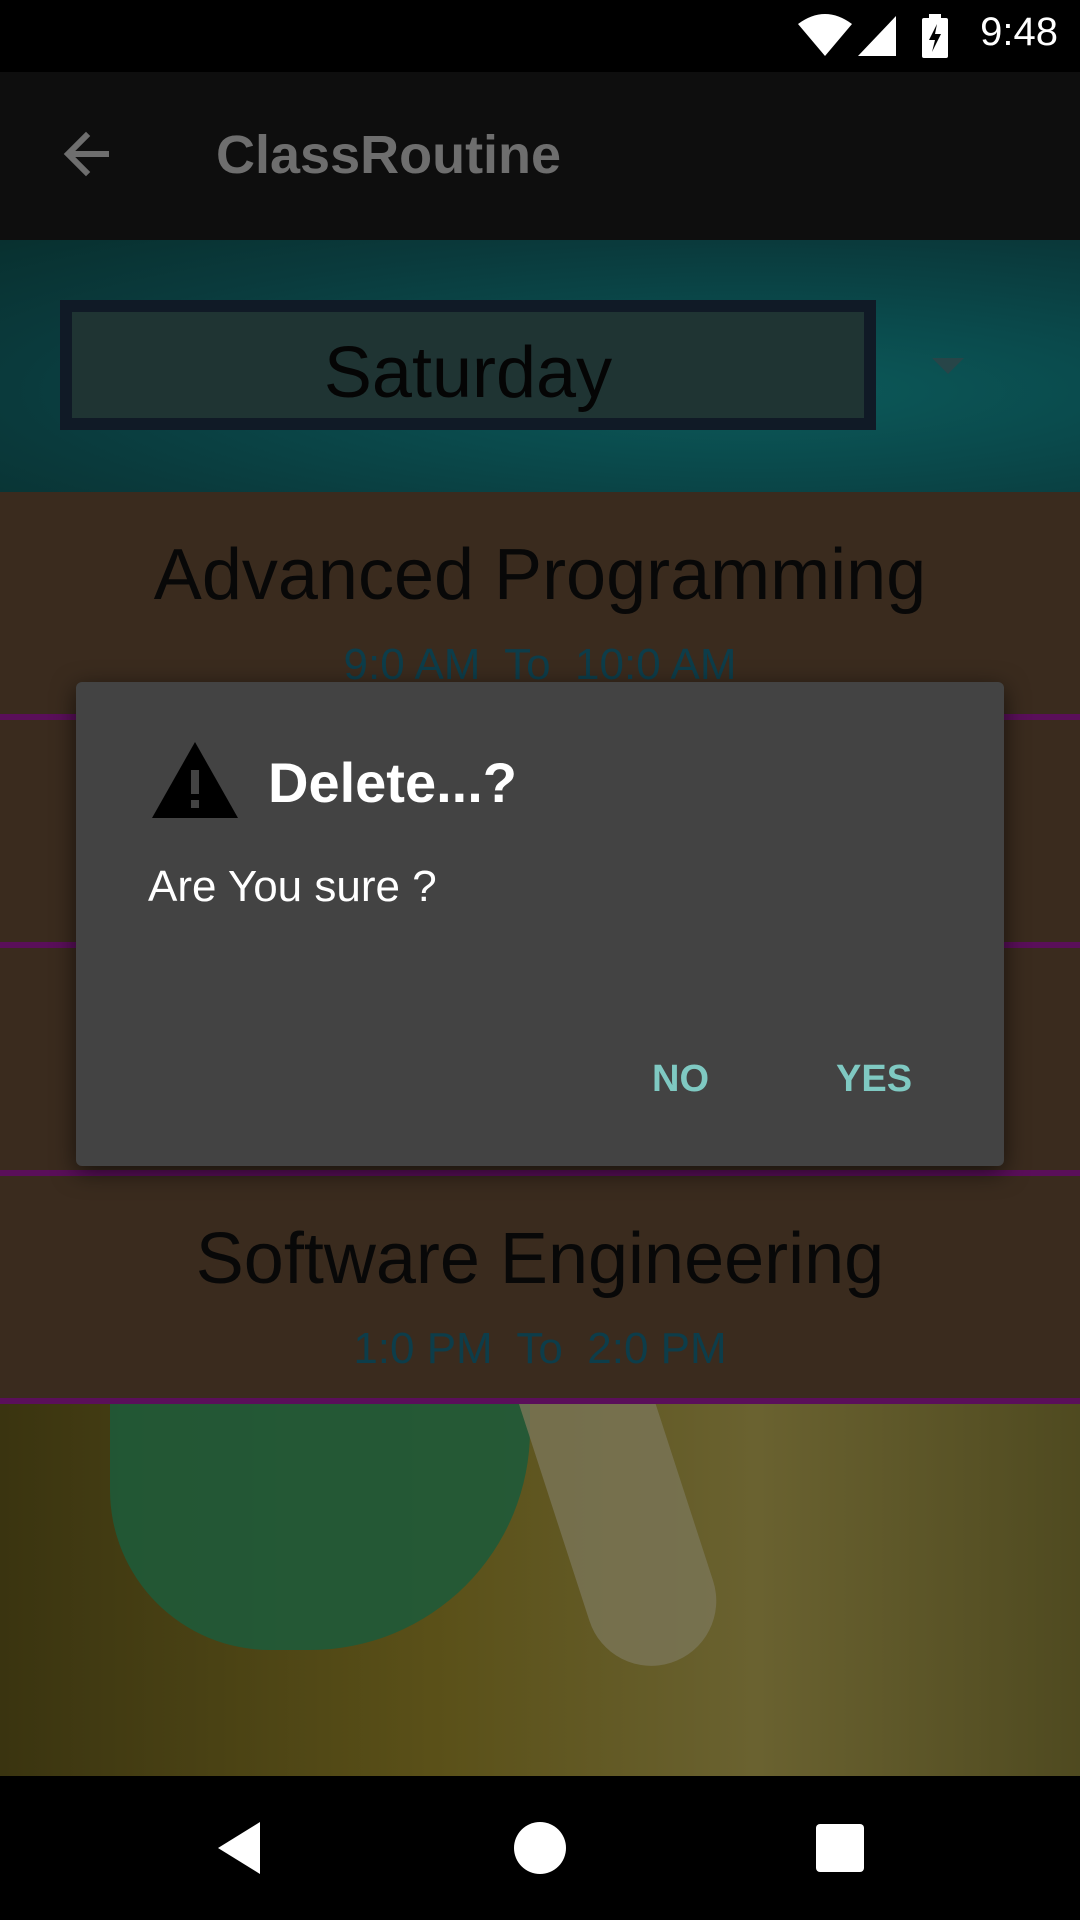  Describe the element at coordinates (680, 1079) in the screenshot. I see `no-button: NO` at that location.